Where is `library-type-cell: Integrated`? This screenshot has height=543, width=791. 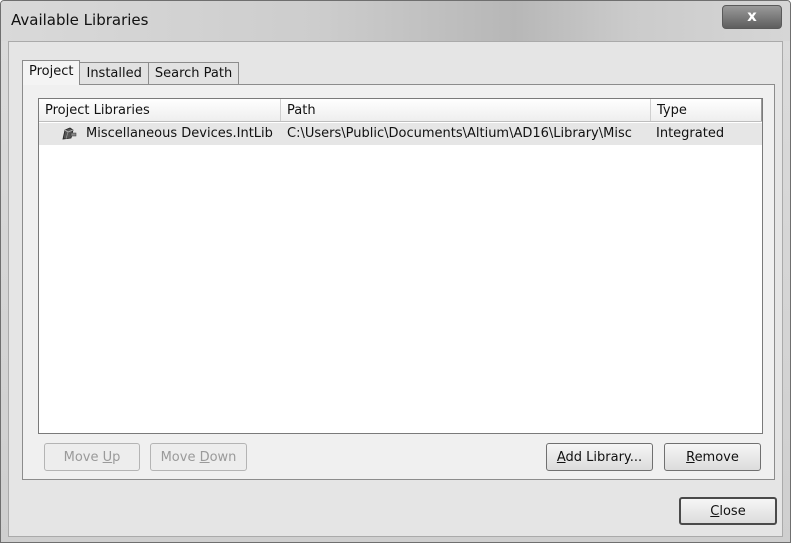 library-type-cell: Integrated is located at coordinates (690, 133).